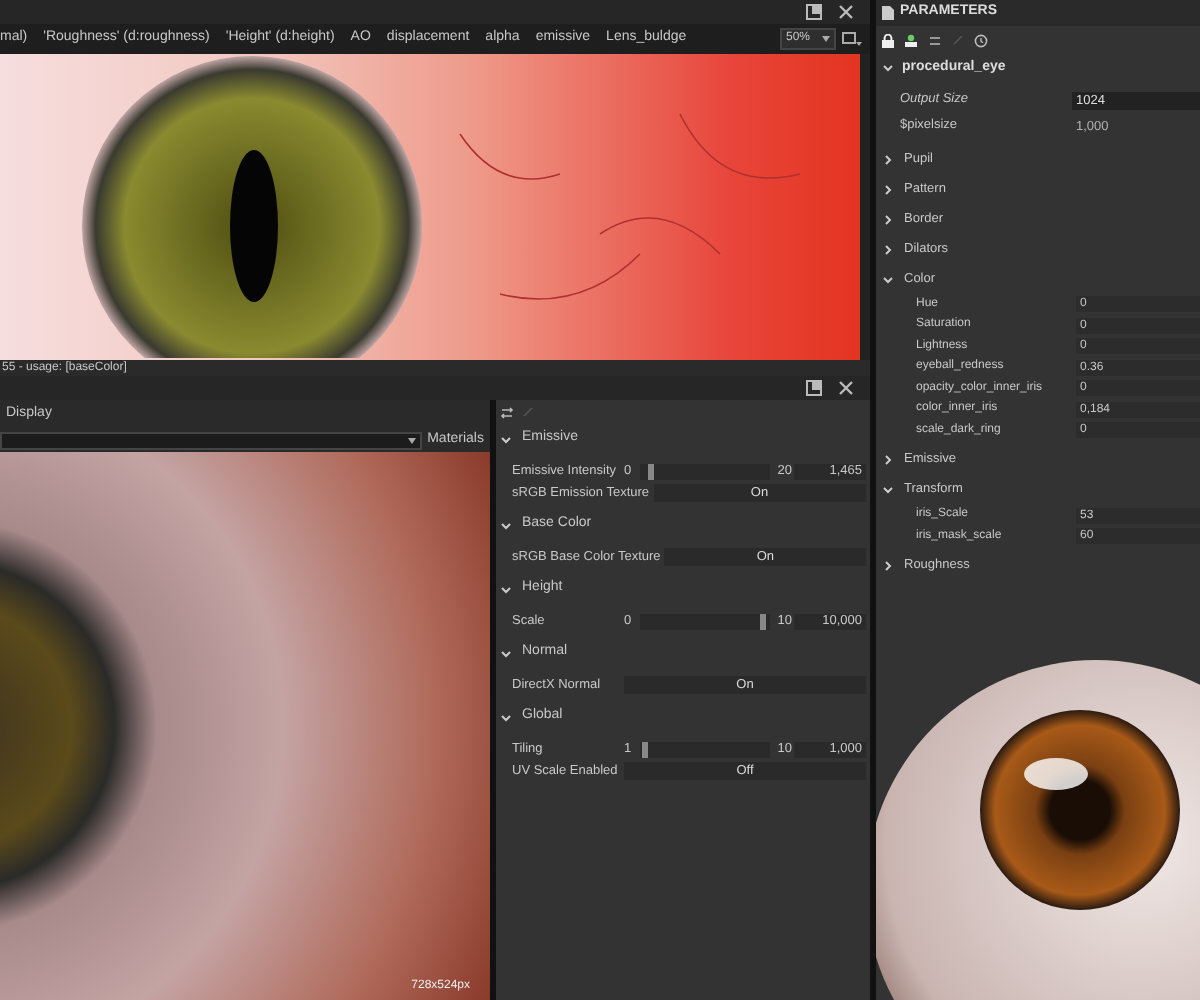 This screenshot has height=1000, width=1200. I want to click on lock-icon, so click(888, 40).